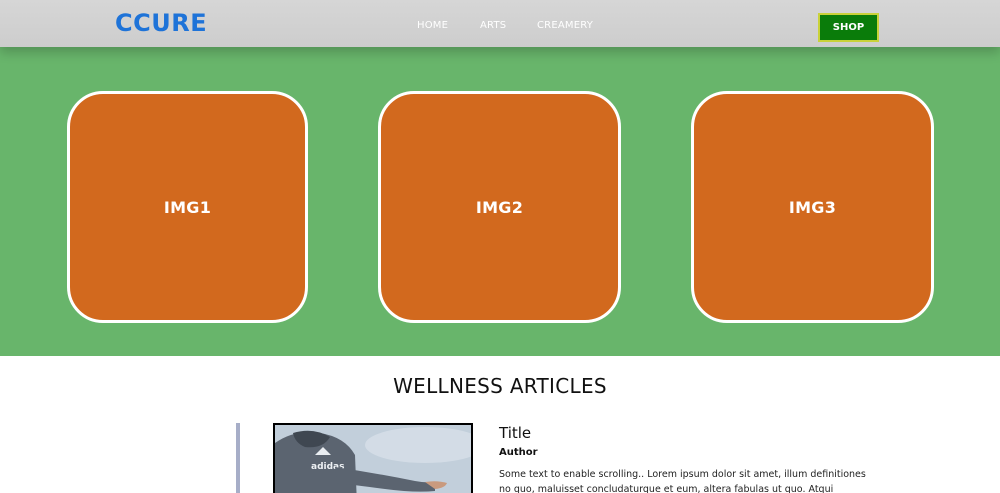 The height and width of the screenshot is (493, 1000). Describe the element at coordinates (493, 25) in the screenshot. I see `nav-link-arts: ARTS` at that location.